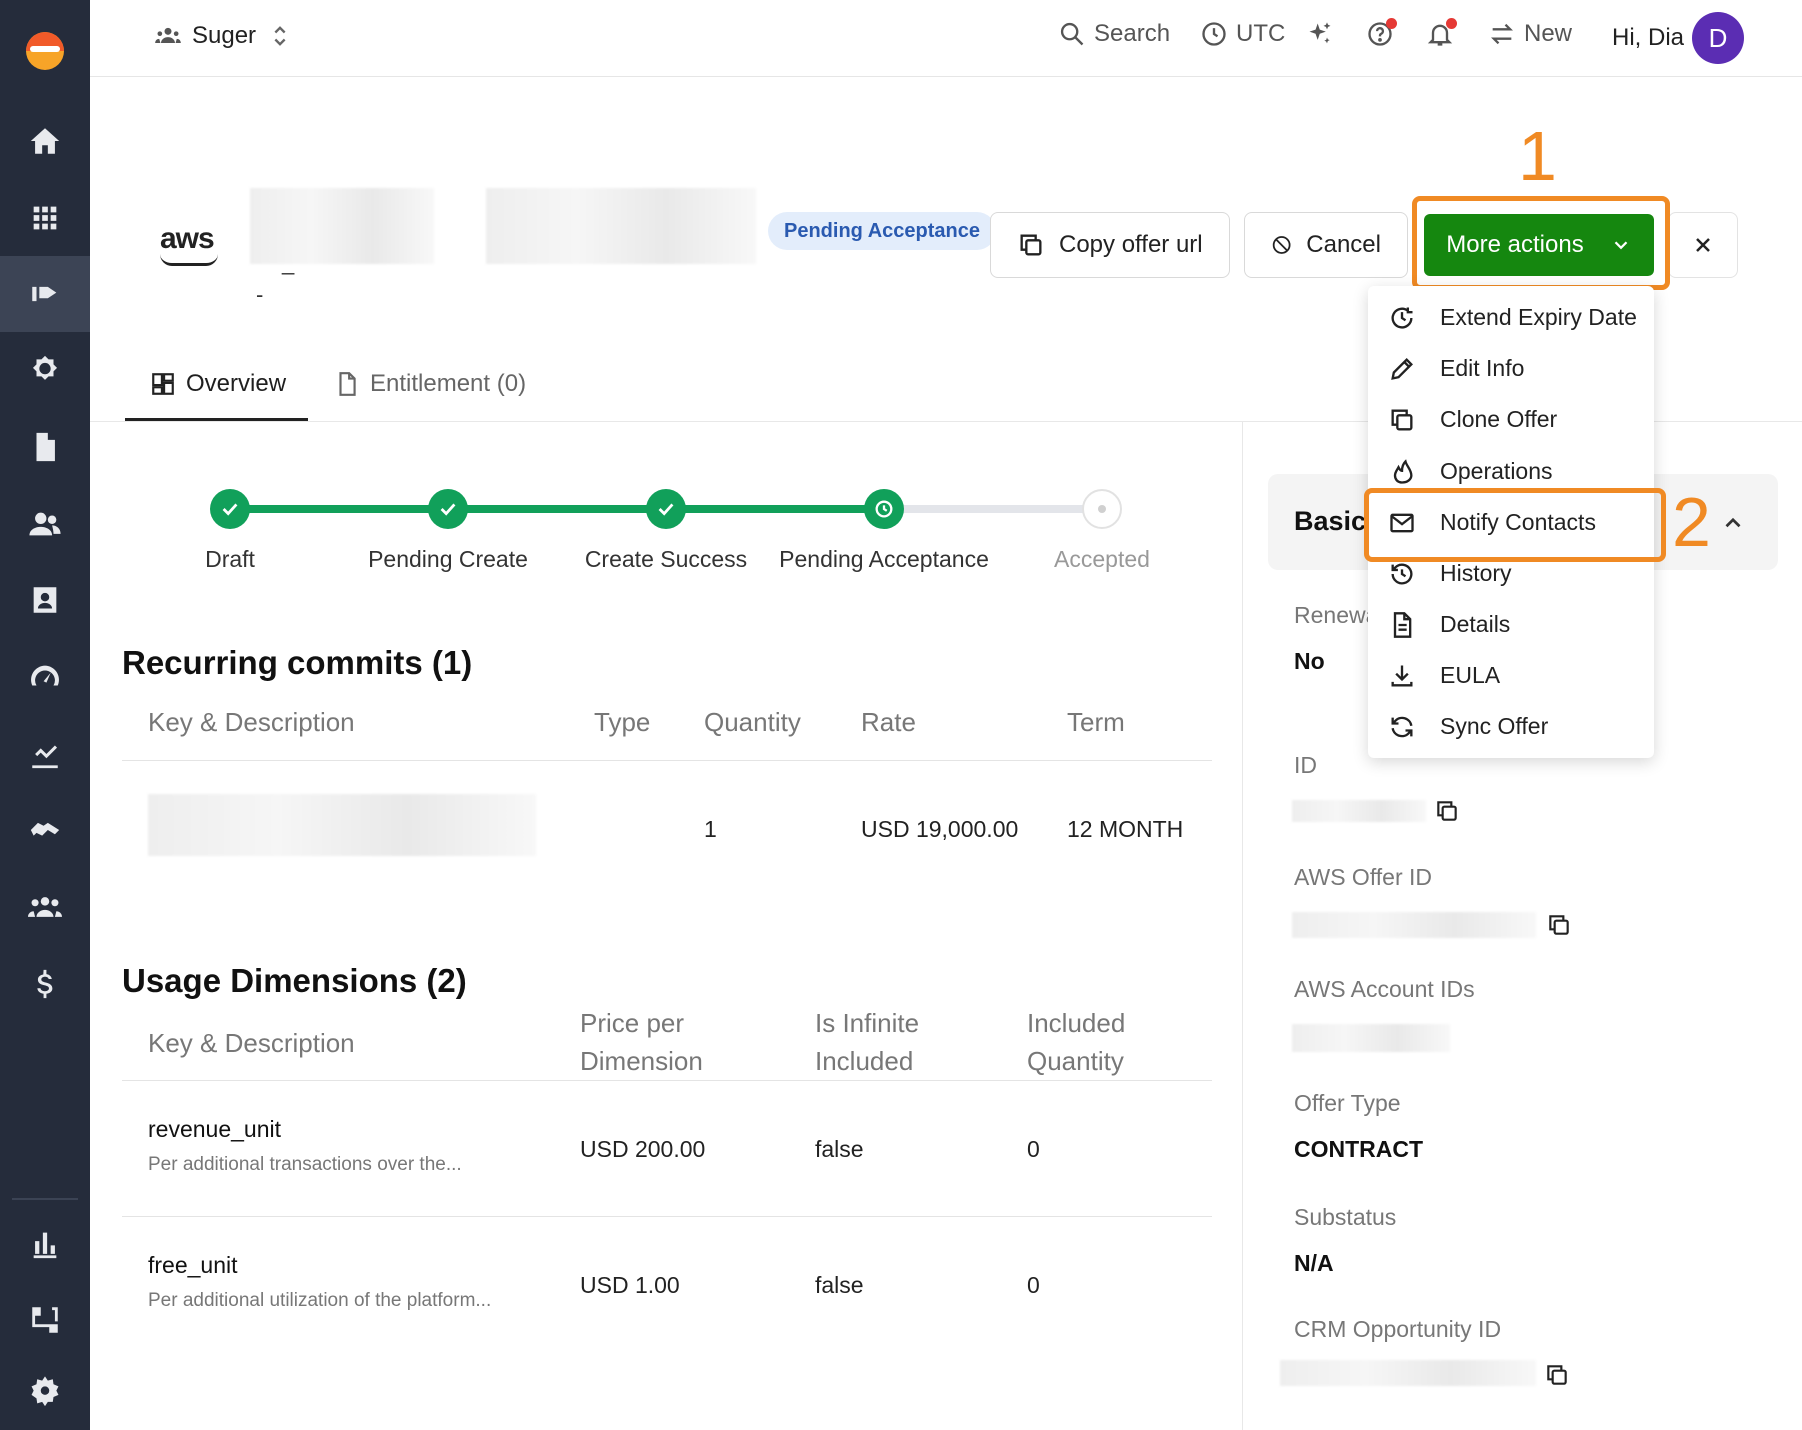 This screenshot has height=1430, width=1802. Describe the element at coordinates (1371, 1038) in the screenshot. I see `aws-account-ids-redacted` at that location.